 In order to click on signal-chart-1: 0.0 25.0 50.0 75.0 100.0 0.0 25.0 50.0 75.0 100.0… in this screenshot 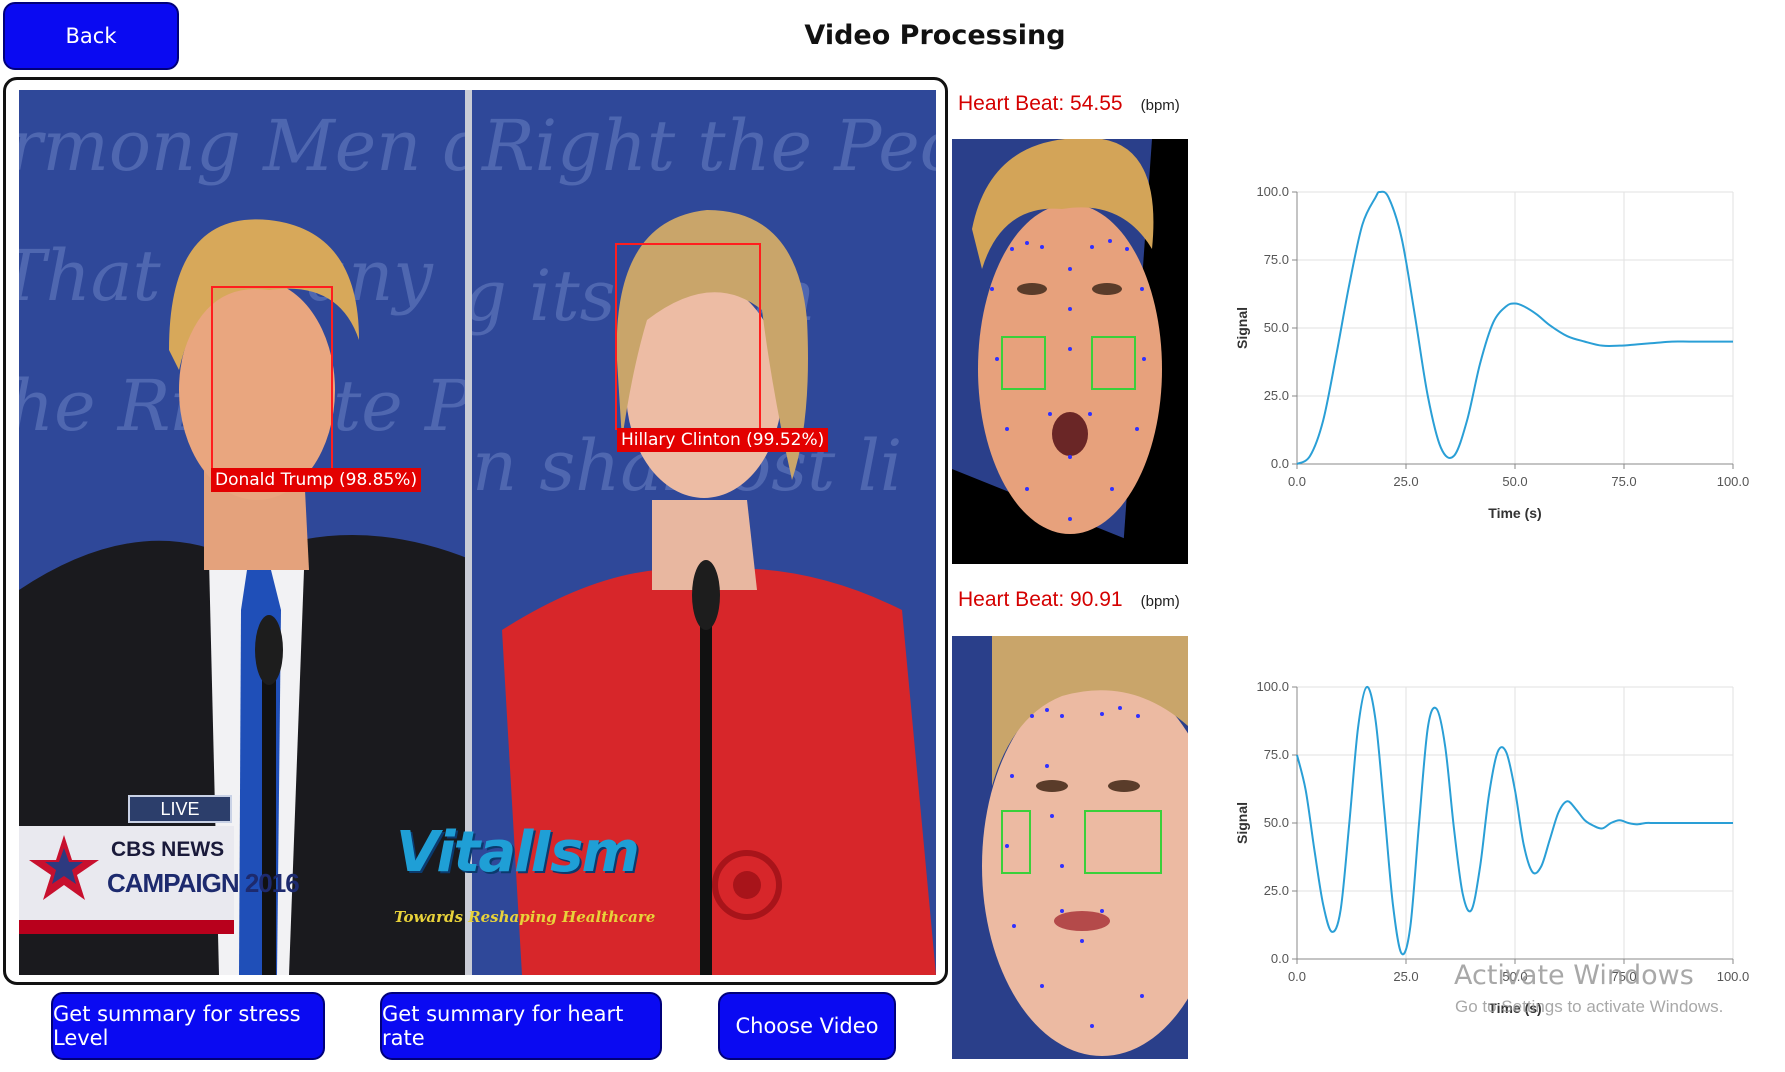, I will do `click(1492, 352)`.